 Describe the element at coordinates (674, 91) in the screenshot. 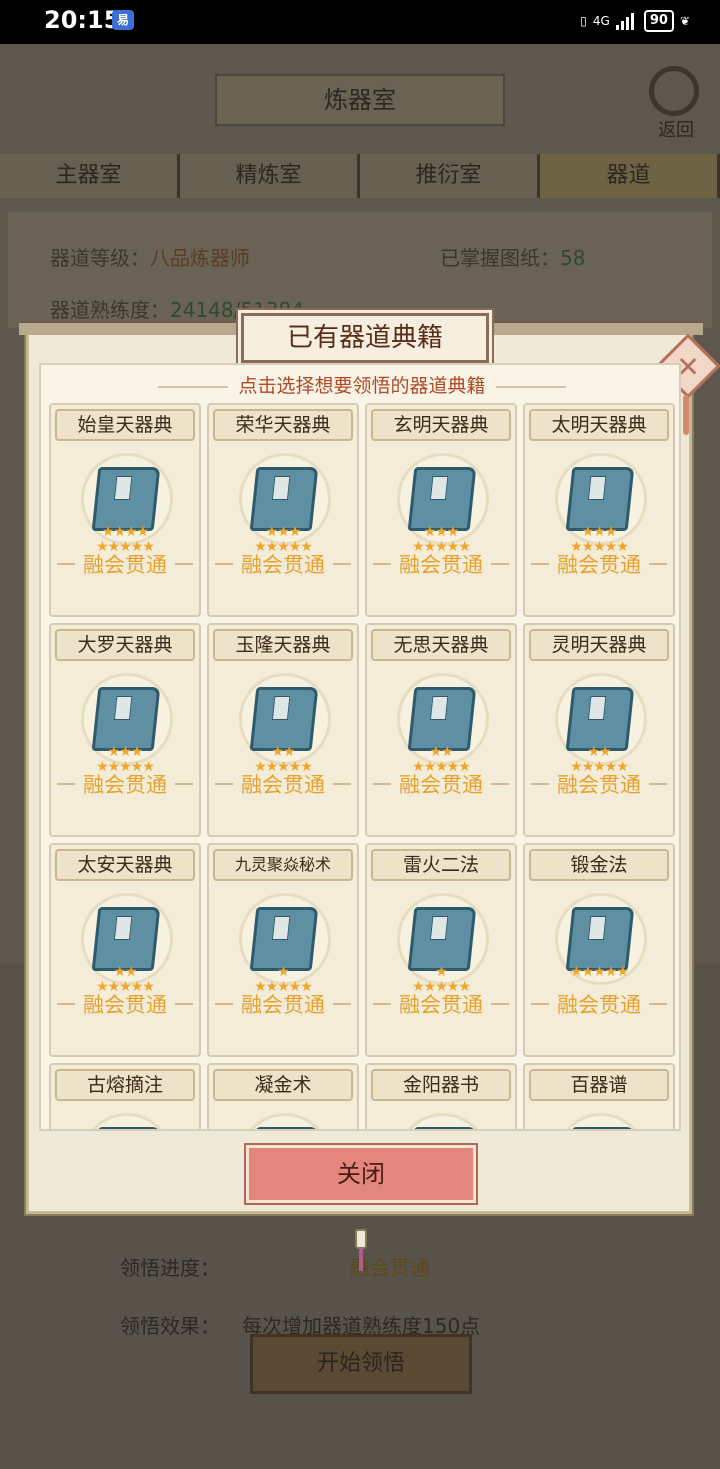

I see `back-icon` at that location.